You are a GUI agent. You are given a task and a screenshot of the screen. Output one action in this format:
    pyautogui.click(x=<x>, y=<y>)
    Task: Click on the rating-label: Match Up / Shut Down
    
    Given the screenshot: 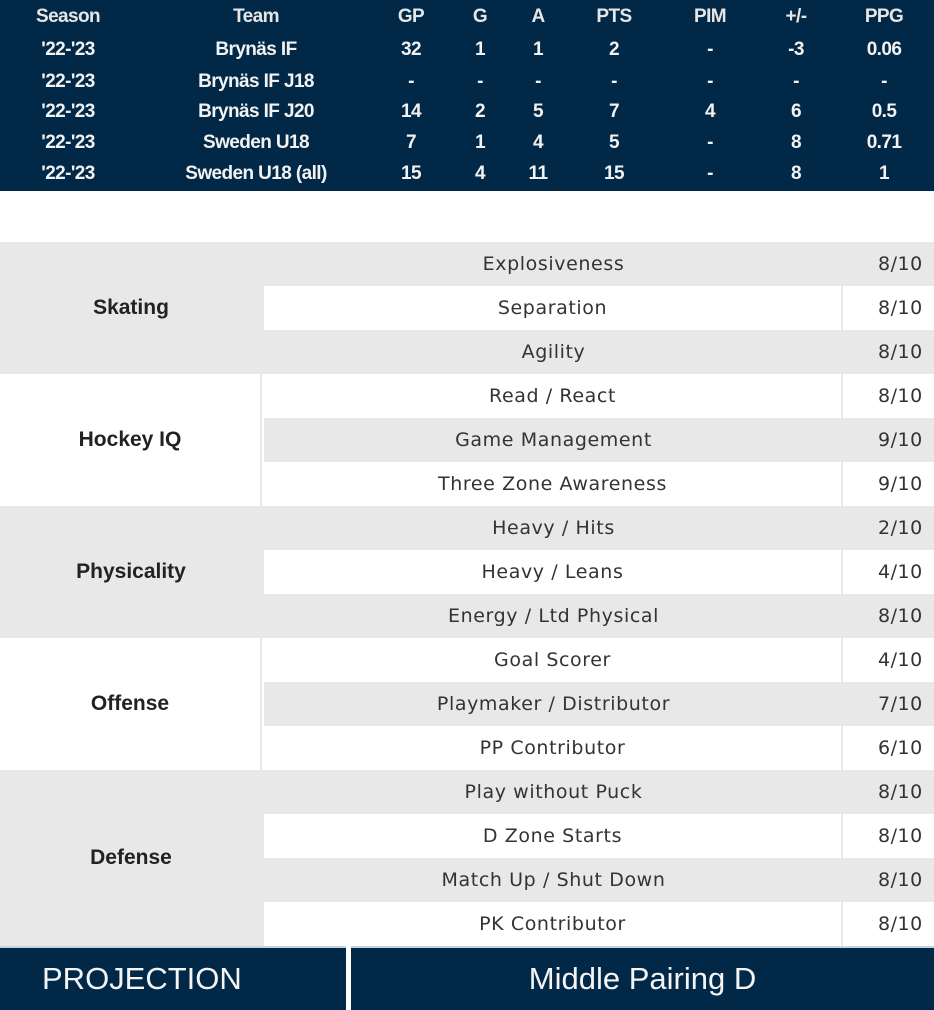 What is the action you would take?
    pyautogui.click(x=553, y=880)
    